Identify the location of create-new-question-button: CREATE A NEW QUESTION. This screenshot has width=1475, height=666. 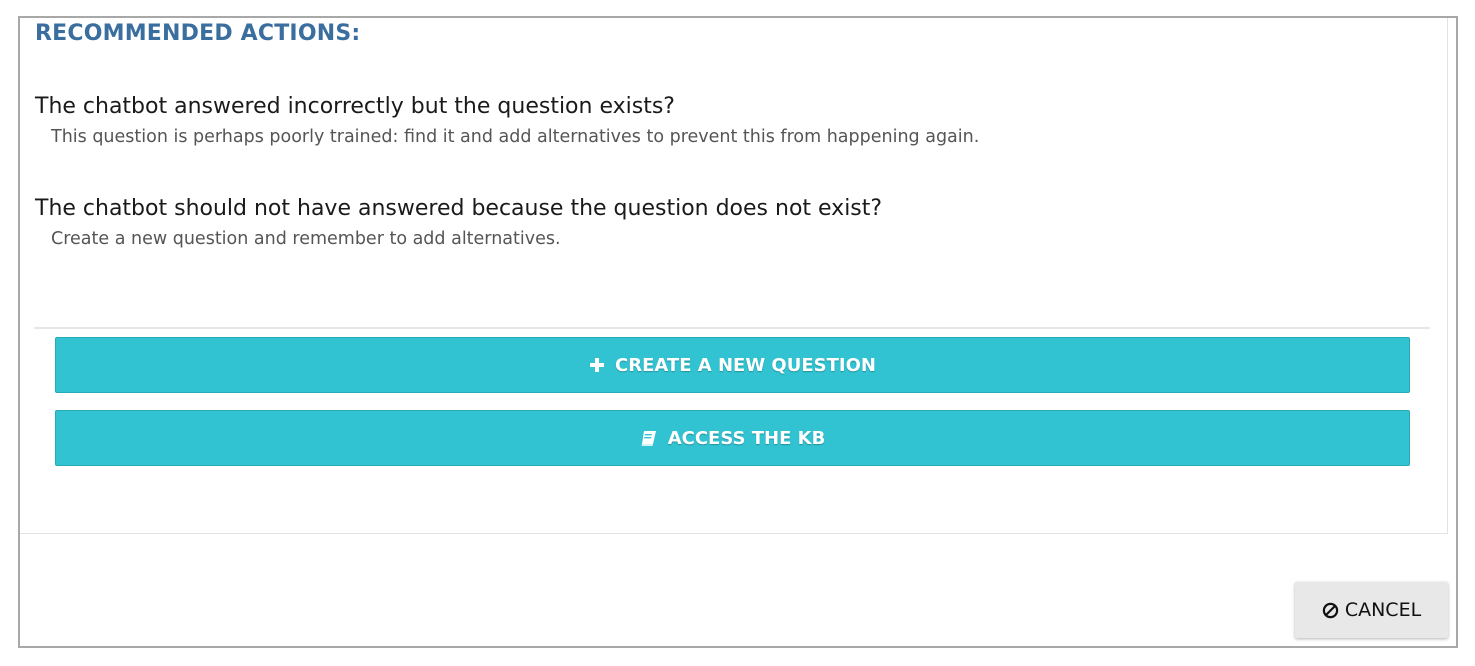
(732, 365).